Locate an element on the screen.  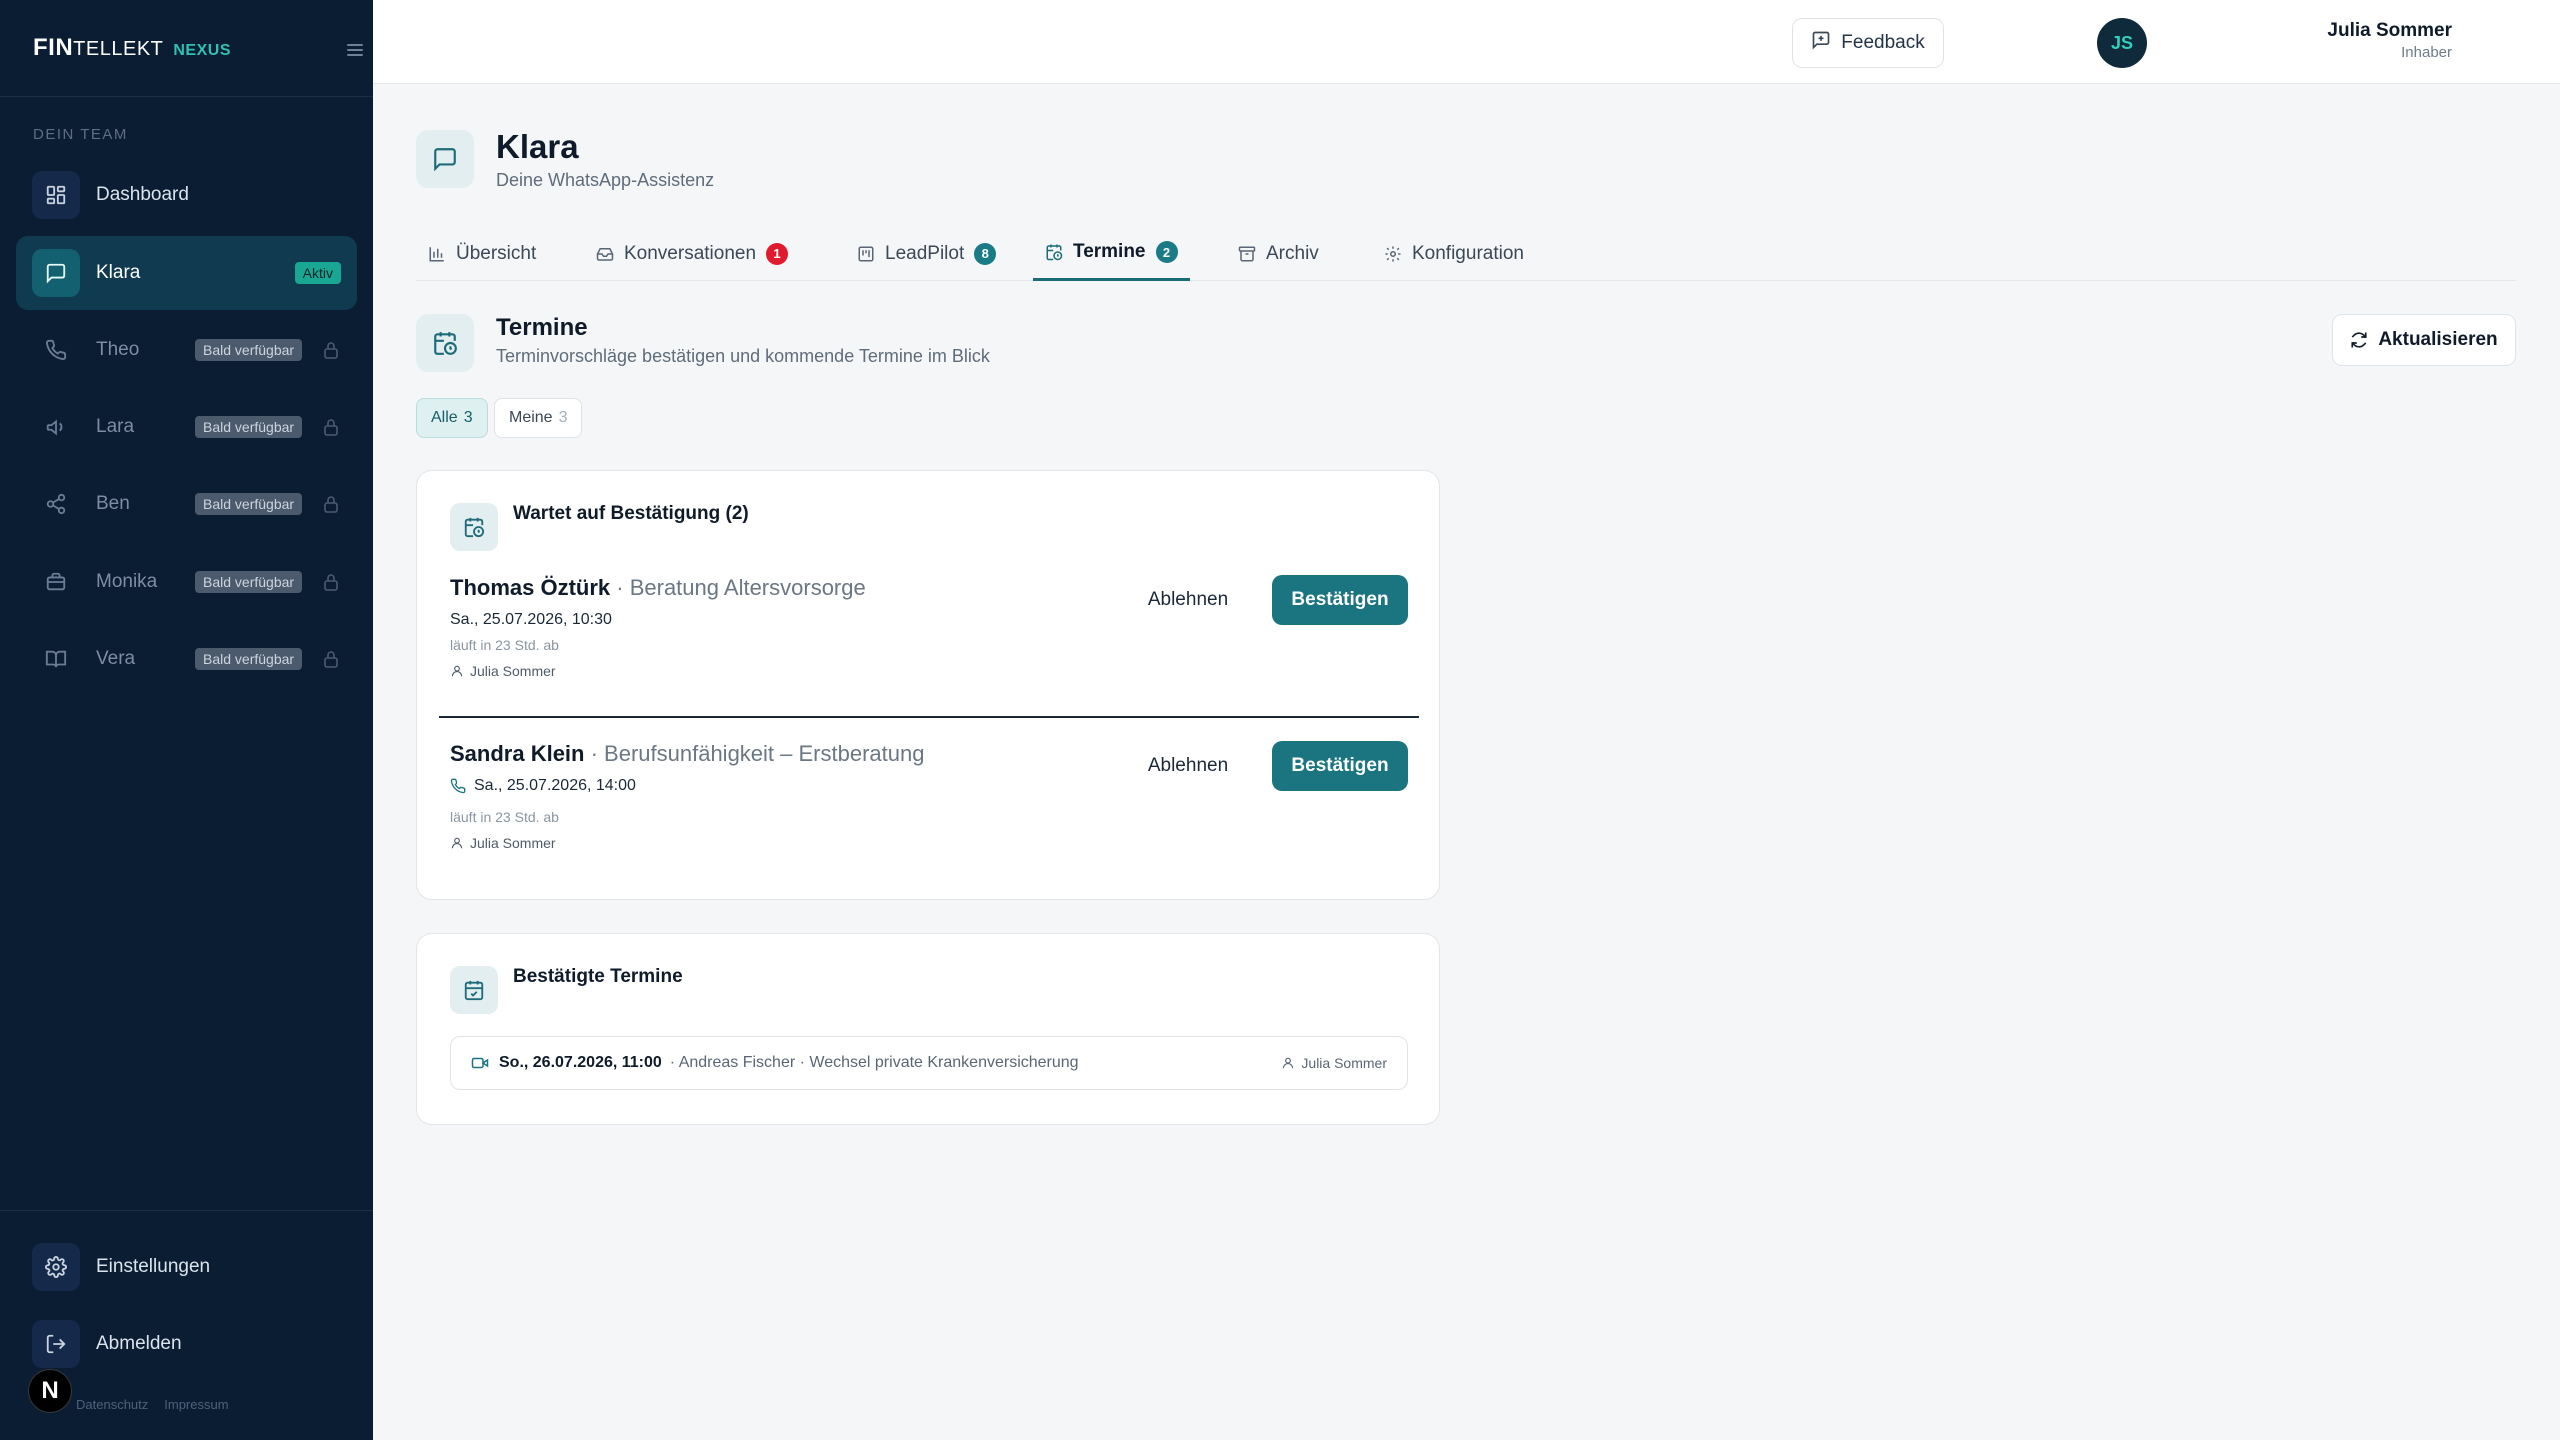
appointments-count-badge: 2 is located at coordinates (1166, 252).